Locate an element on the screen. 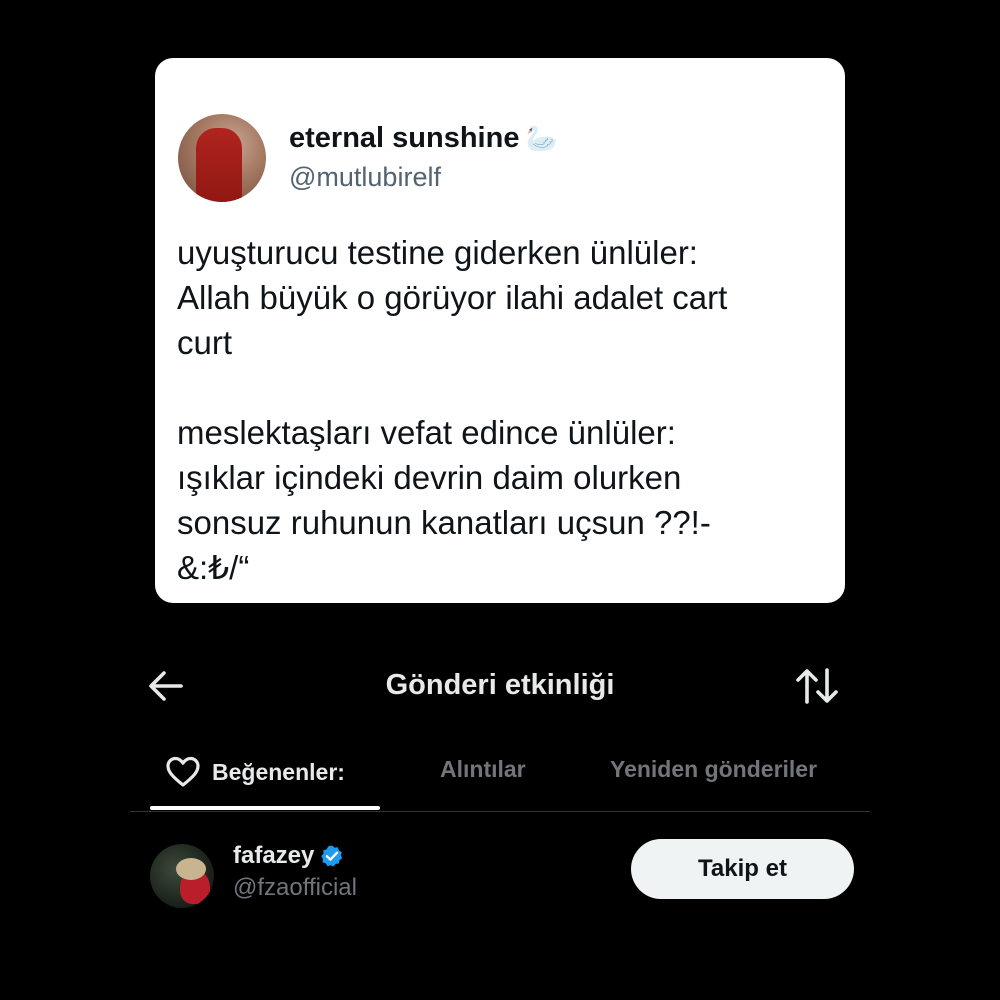 The image size is (1000, 1000). display-name: eternal sunshine 🦢 is located at coordinates (423, 138).